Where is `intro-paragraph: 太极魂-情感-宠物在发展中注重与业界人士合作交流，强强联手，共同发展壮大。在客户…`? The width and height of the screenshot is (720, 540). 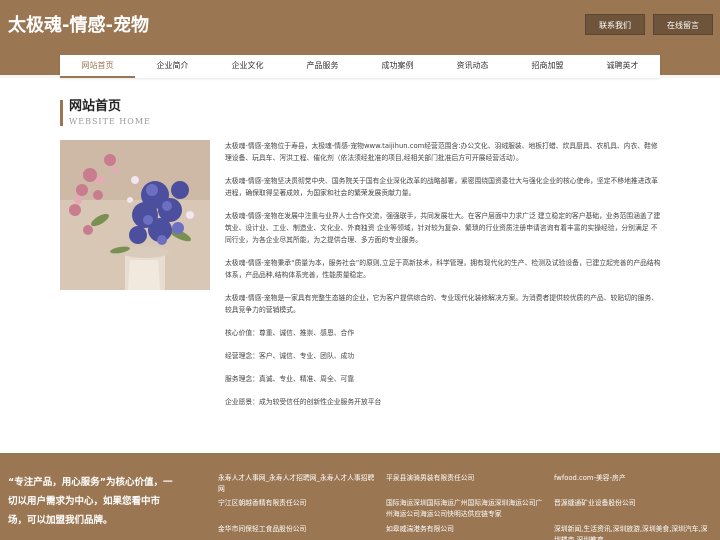 intro-paragraph: 太极魂-情感-宠物在发展中注重与业界人士合作交流，强强联手，共同发展壮大。在客户… is located at coordinates (443, 228).